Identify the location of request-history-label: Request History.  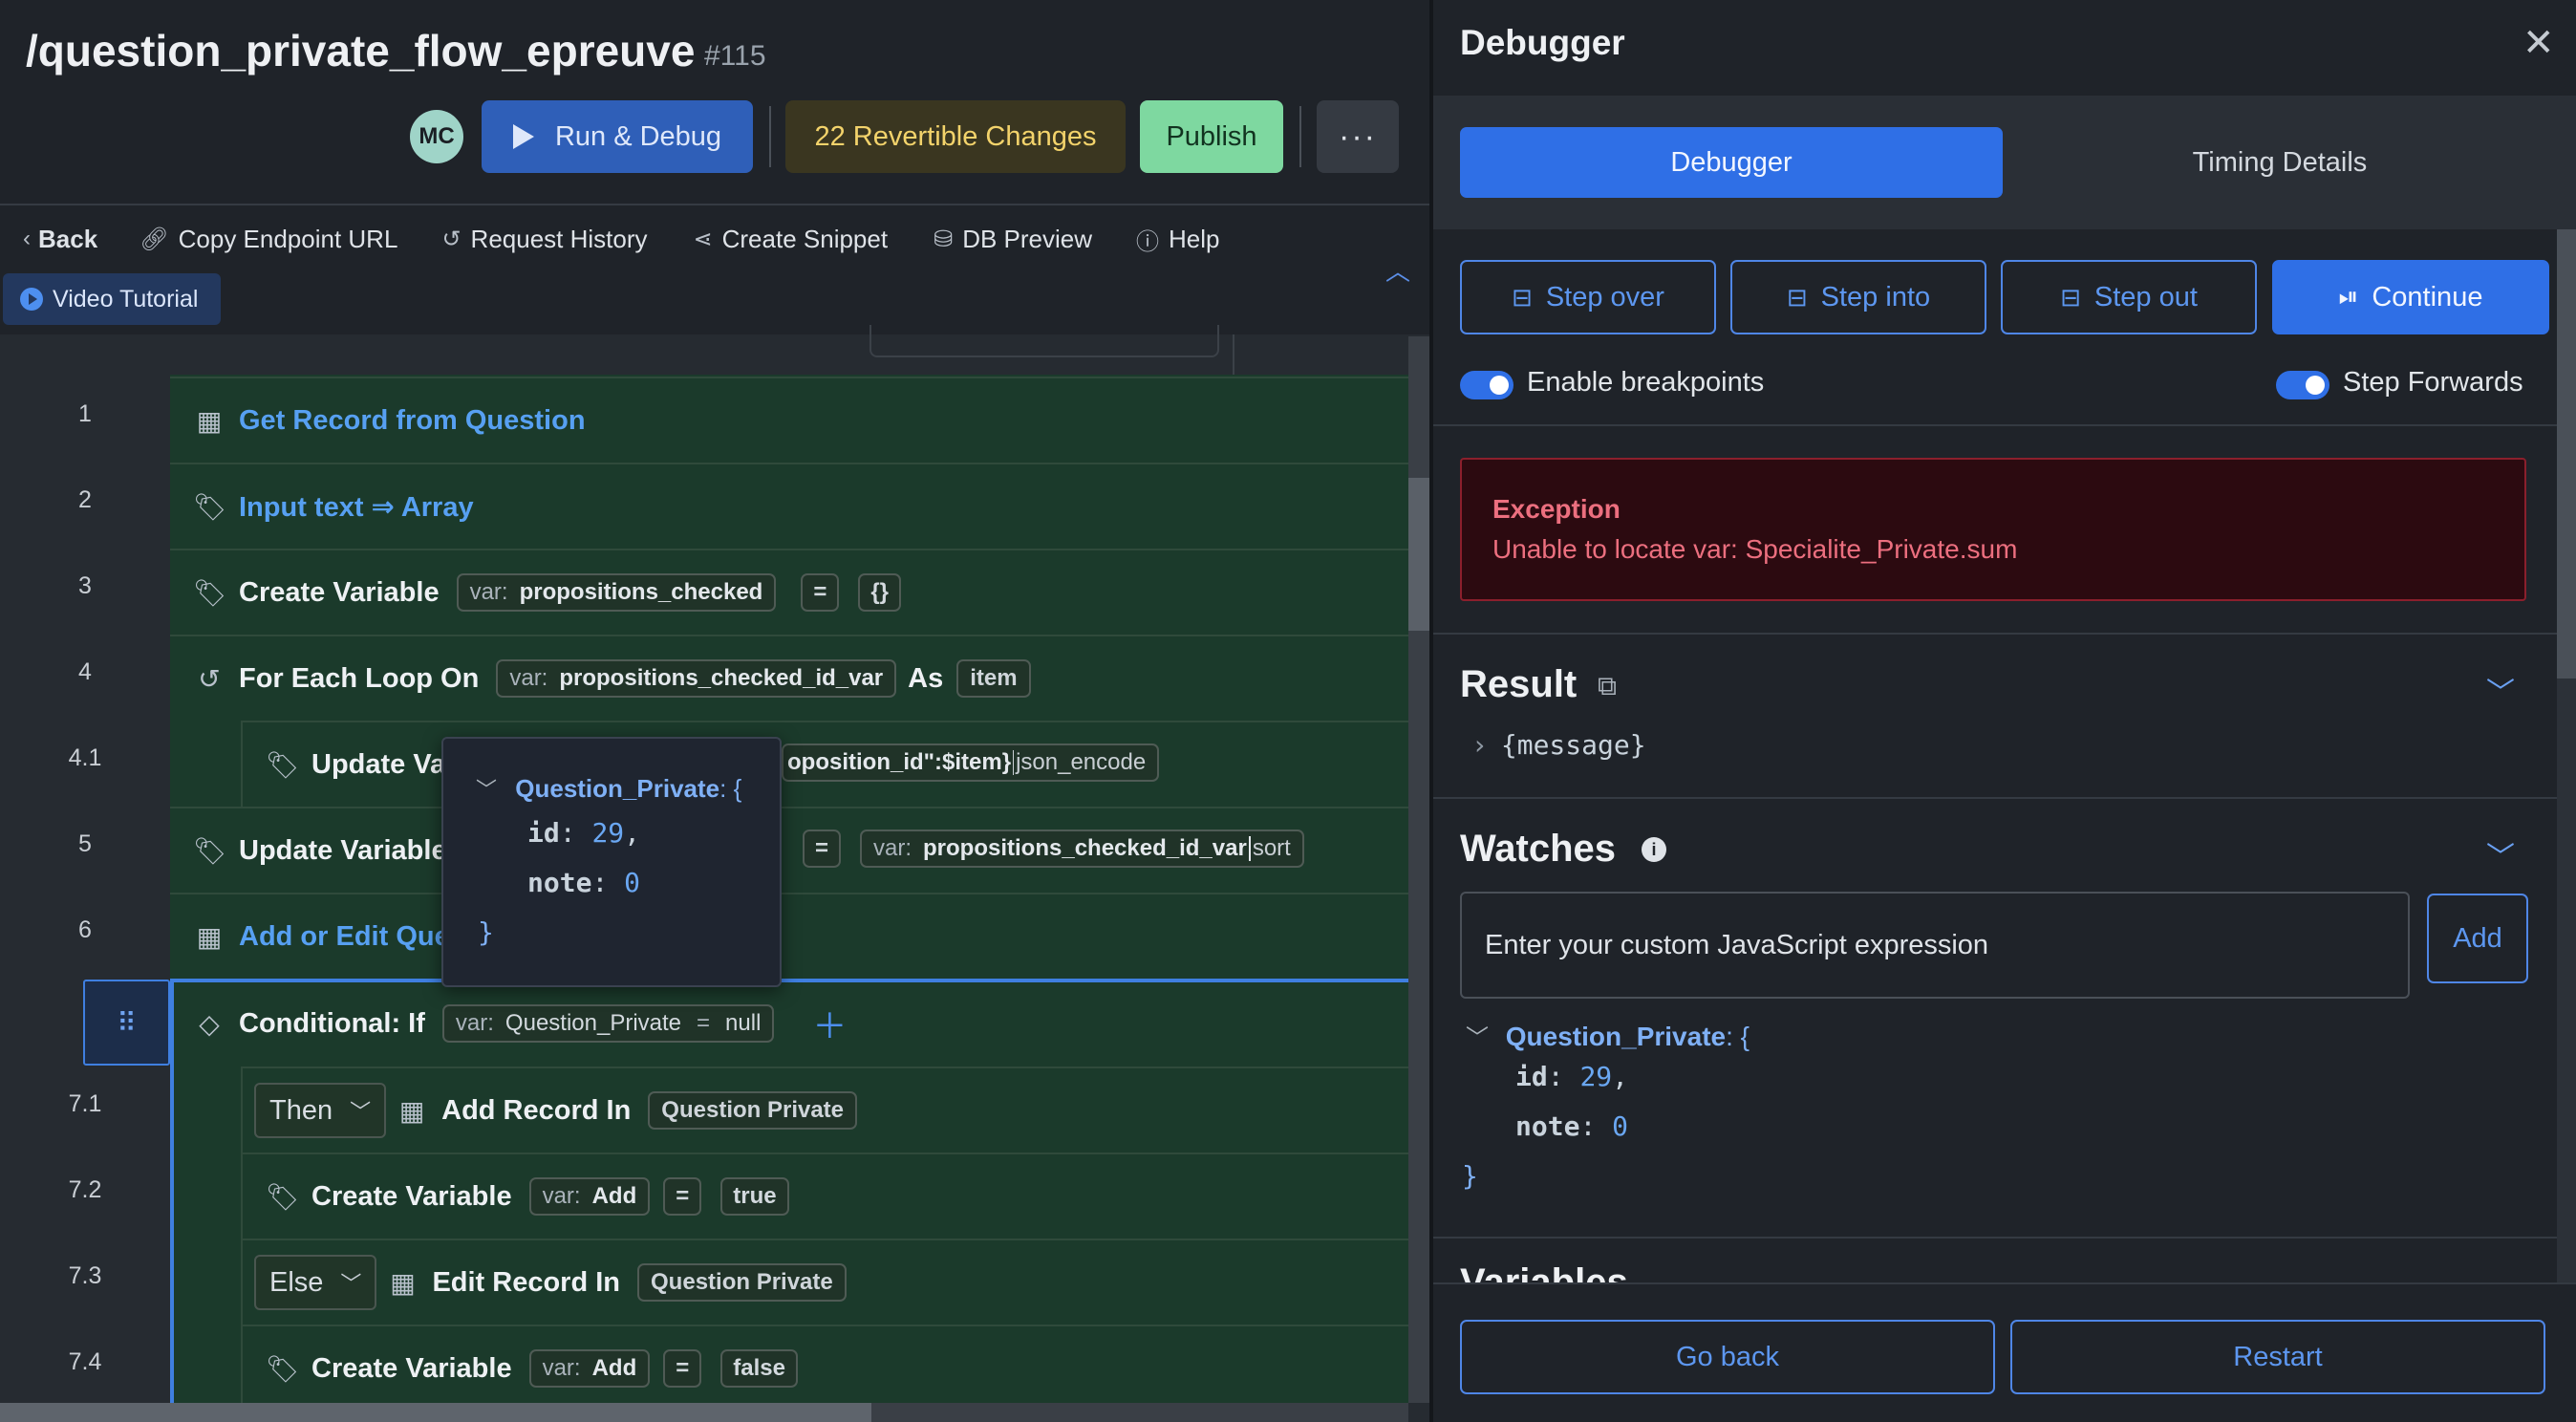
(559, 239).